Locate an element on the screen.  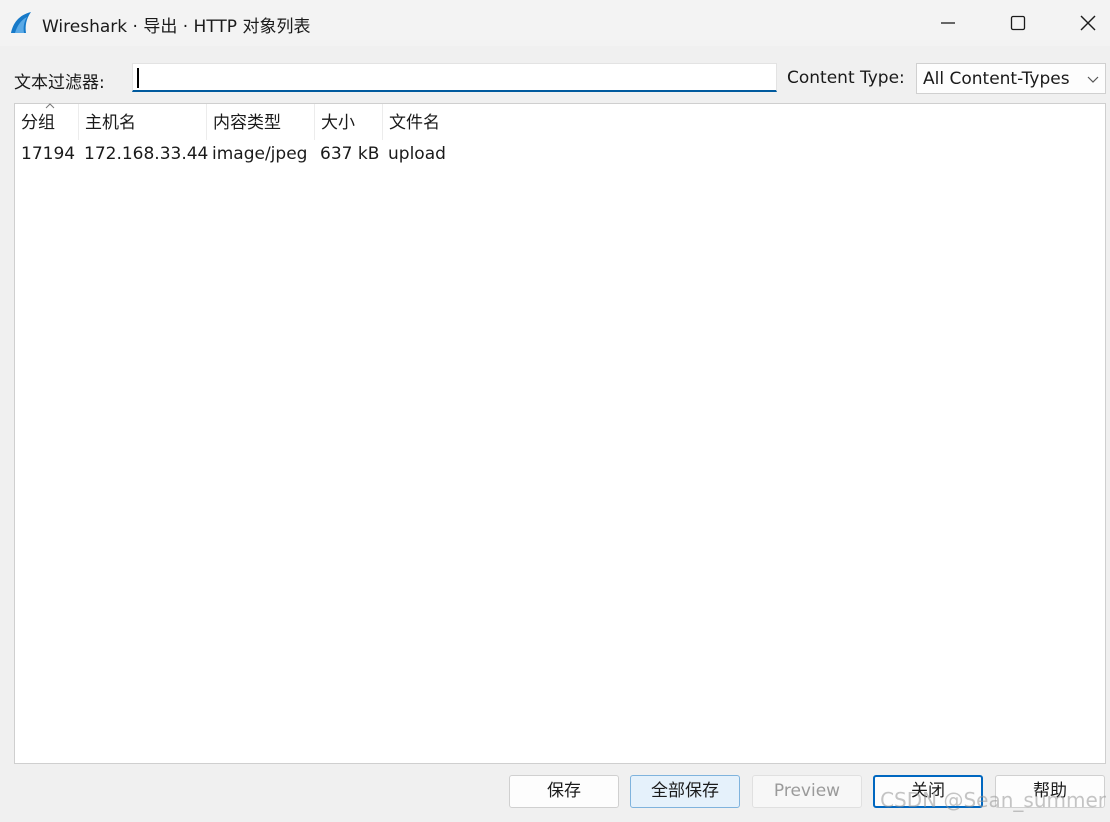
help-button: 帮助 is located at coordinates (1050, 791).